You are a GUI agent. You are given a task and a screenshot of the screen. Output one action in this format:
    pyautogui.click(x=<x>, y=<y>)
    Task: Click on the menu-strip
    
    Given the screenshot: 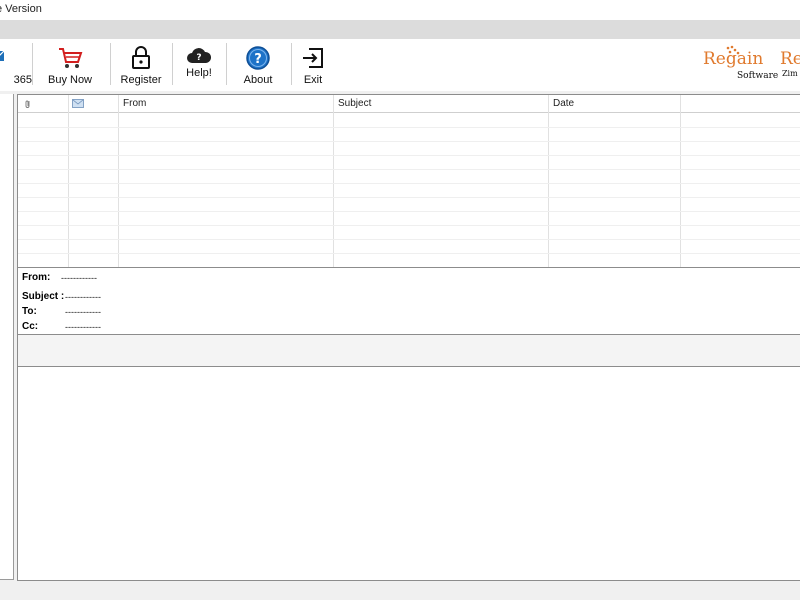 What is the action you would take?
    pyautogui.click(x=400, y=29)
    